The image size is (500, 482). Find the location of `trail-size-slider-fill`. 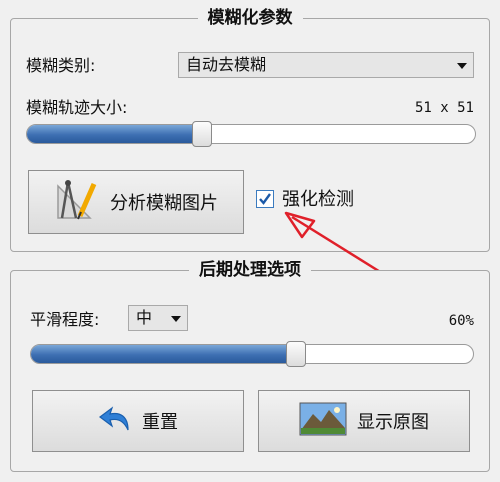

trail-size-slider-fill is located at coordinates (115, 134).